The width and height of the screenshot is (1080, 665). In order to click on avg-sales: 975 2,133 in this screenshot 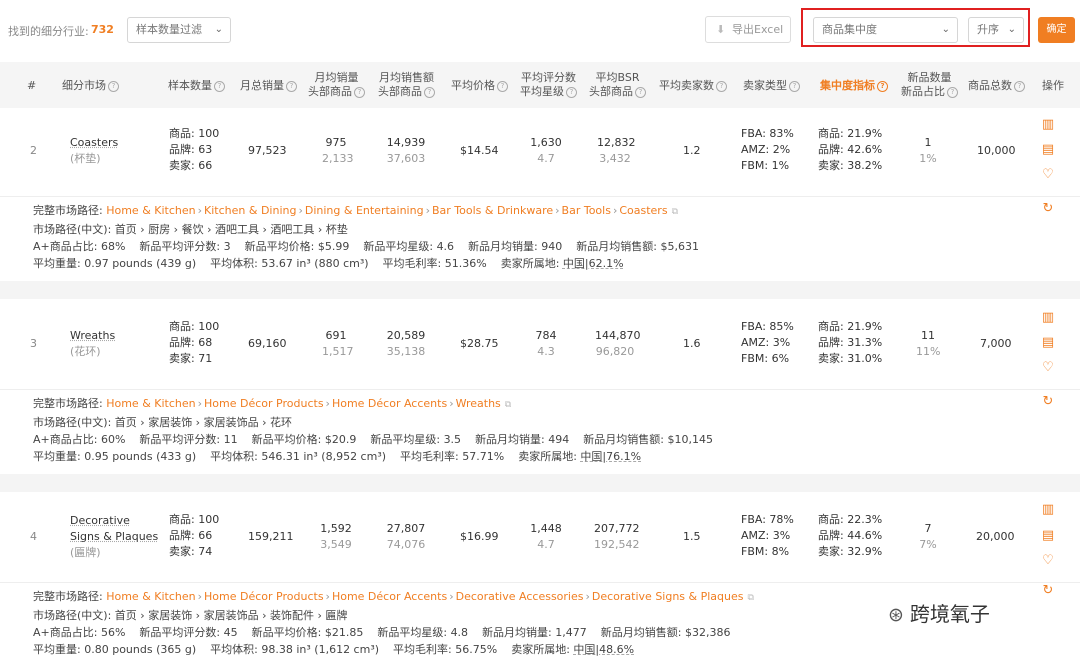, I will do `click(338, 150)`.